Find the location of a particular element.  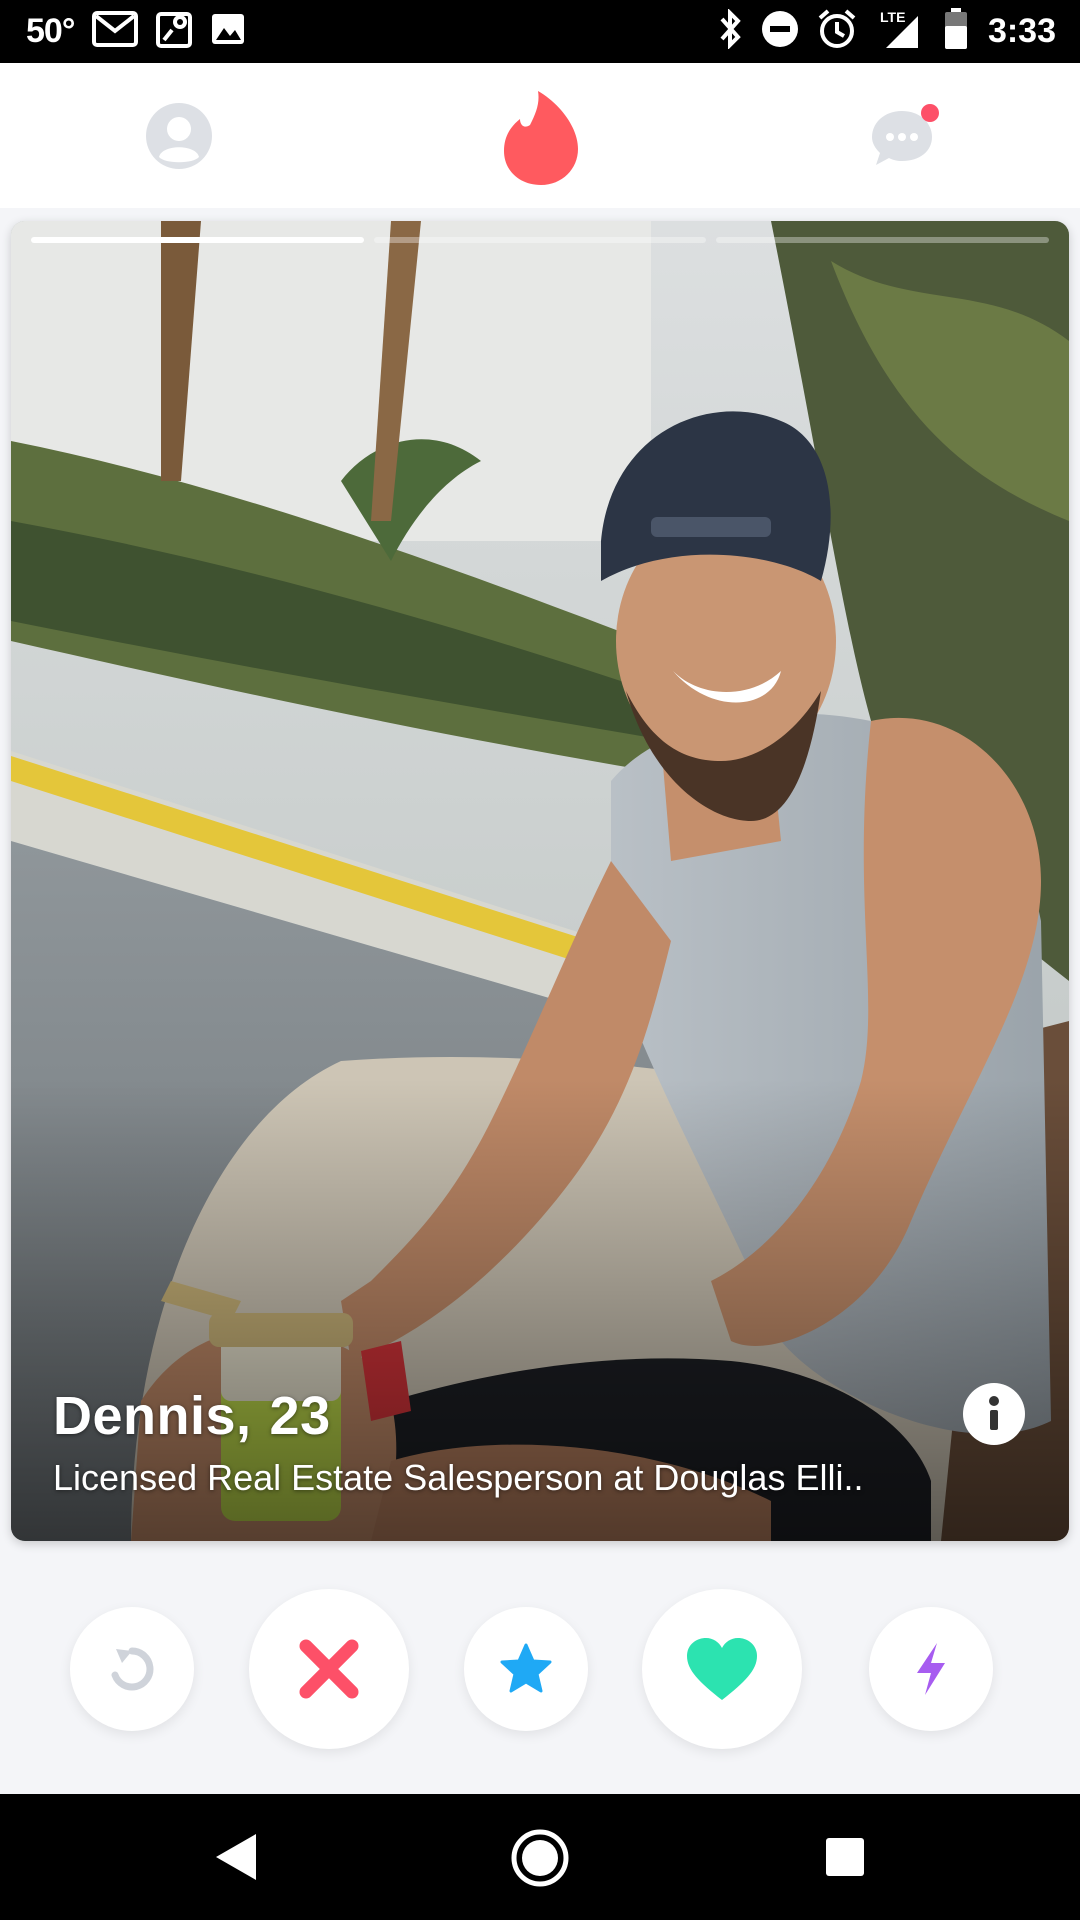

action-bar is located at coordinates (540, 1670).